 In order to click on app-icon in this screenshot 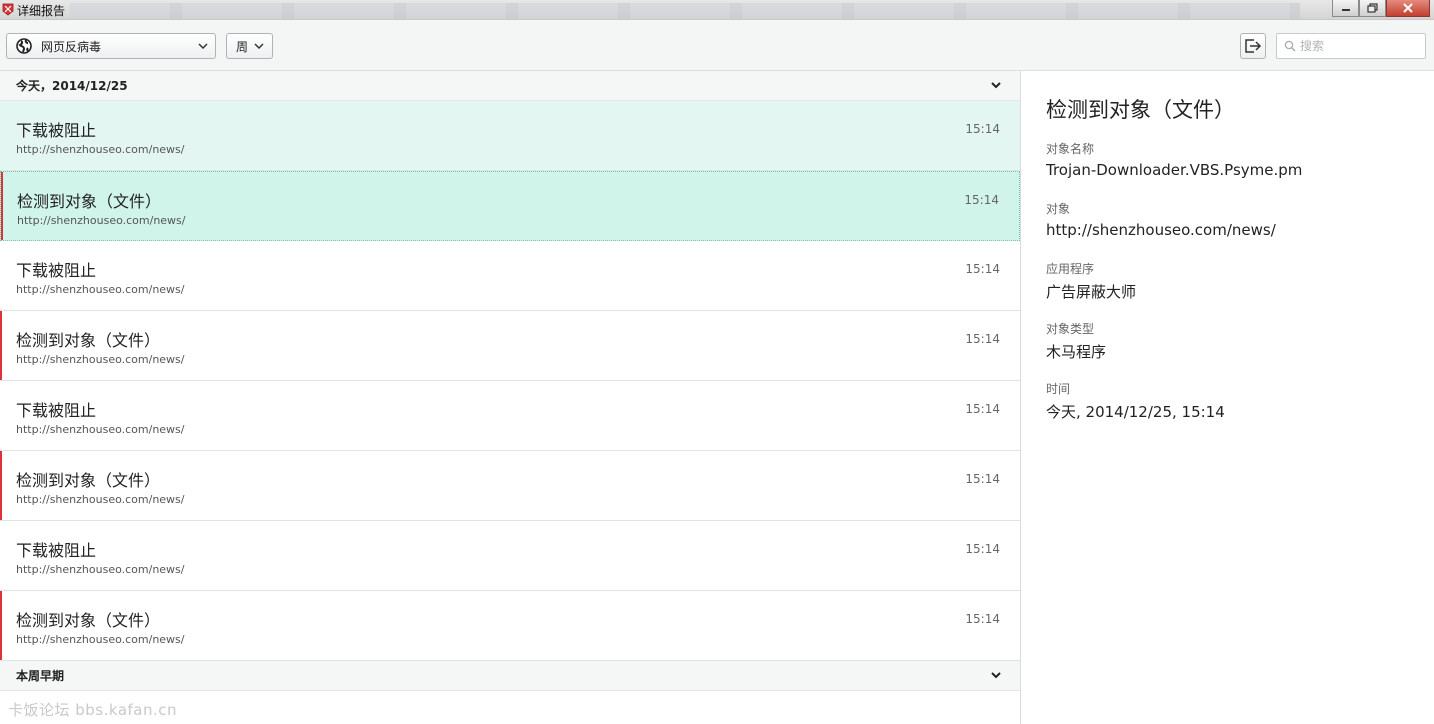, I will do `click(8, 9)`.